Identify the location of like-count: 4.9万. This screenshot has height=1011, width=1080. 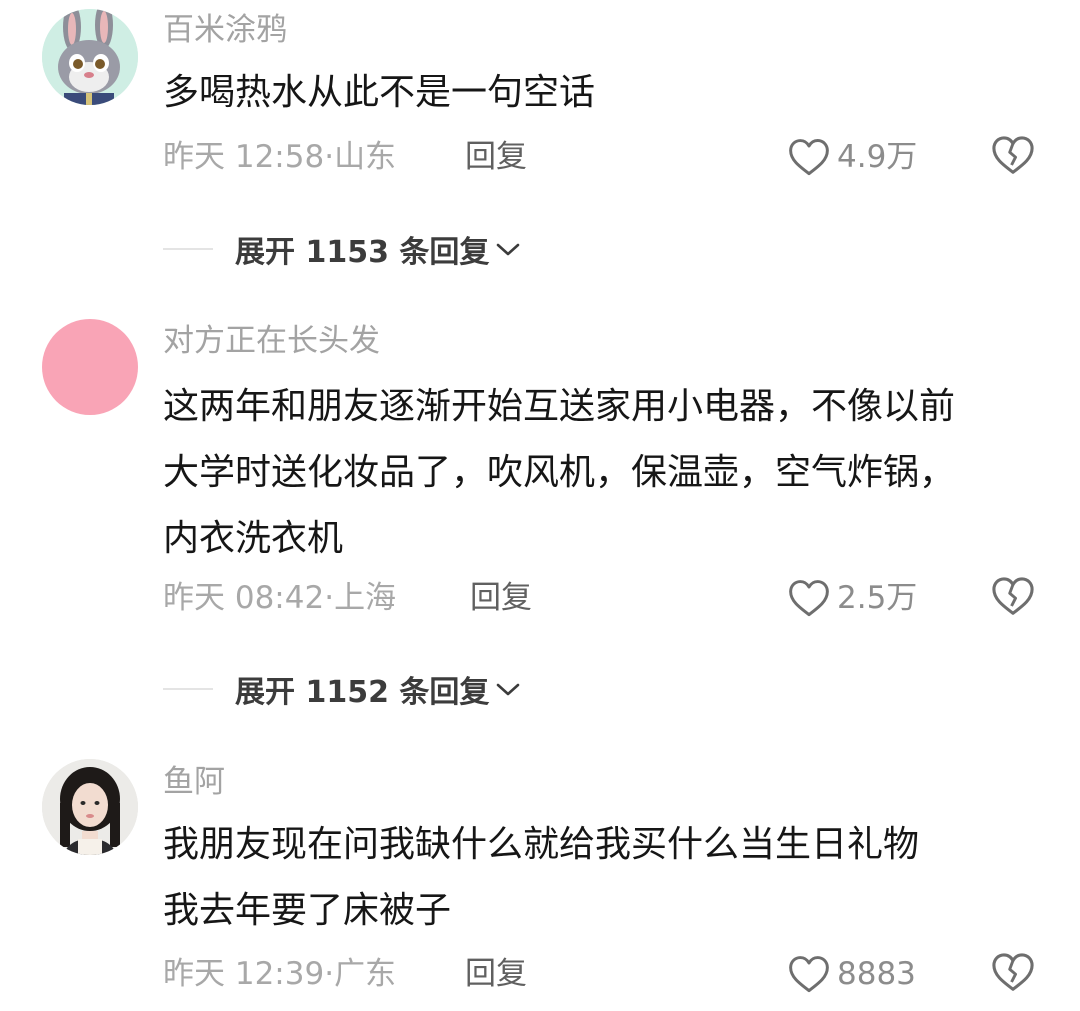
(877, 157).